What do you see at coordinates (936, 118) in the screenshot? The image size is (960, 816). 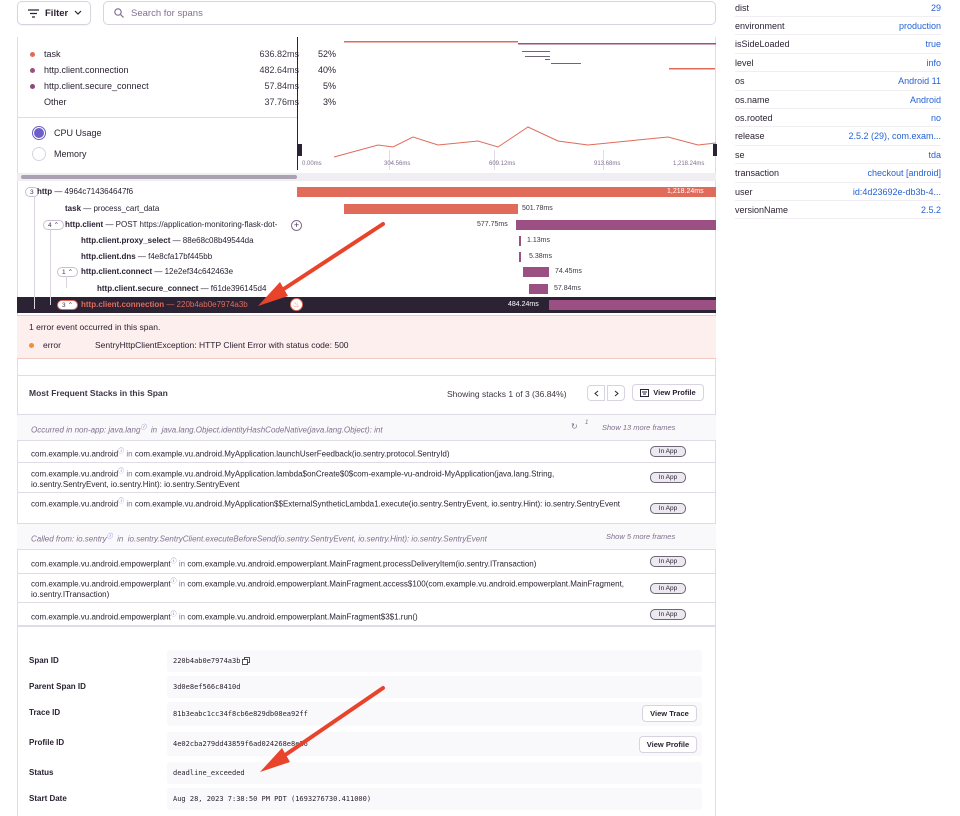 I see `tag-value: no` at bounding box center [936, 118].